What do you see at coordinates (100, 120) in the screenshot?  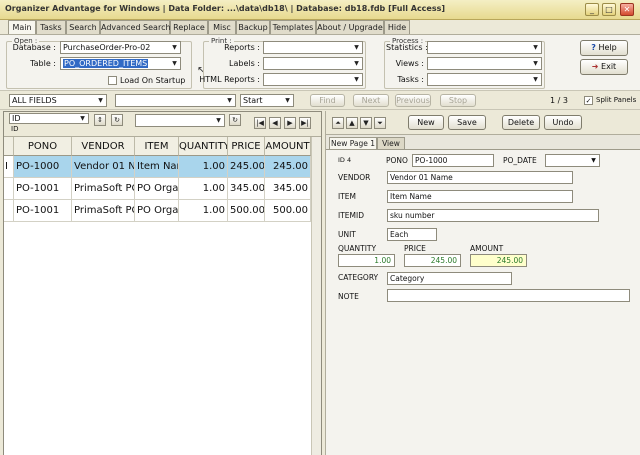 I see `sort-order-icon: ⇕` at bounding box center [100, 120].